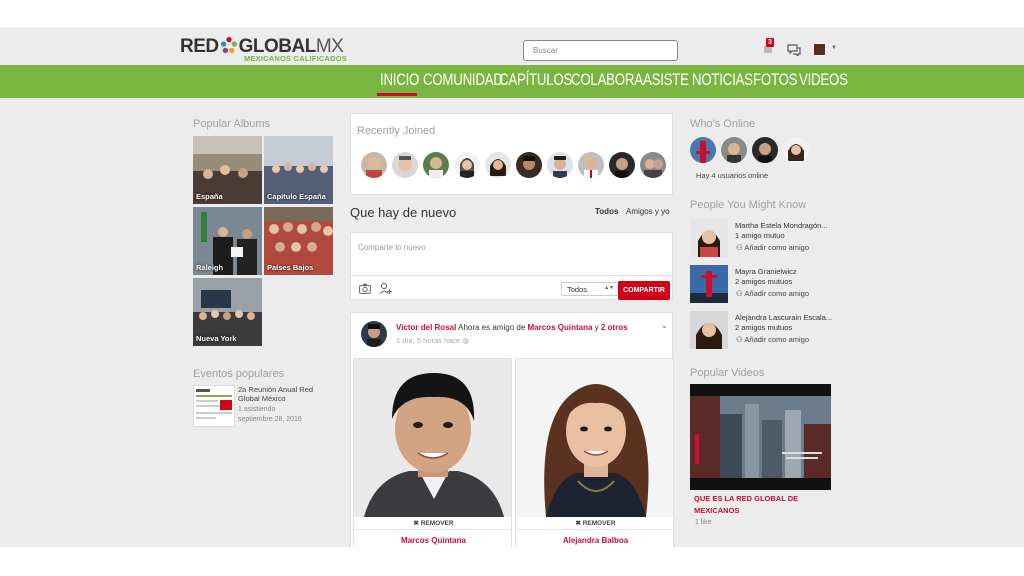  I want to click on video-title-link: QUE ES LA RED GLOBAL DE MEXICANOS, so click(759, 505).